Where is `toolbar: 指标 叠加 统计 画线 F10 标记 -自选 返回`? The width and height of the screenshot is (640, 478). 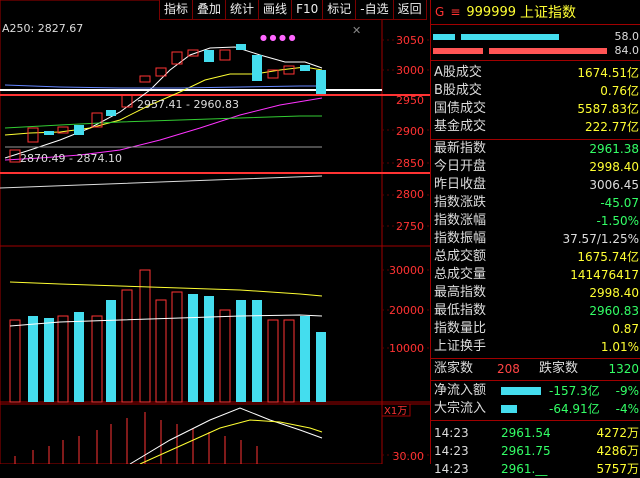
toolbar: 指标 叠加 统计 画线 F10 标记 -自选 返回 is located at coordinates (293, 10).